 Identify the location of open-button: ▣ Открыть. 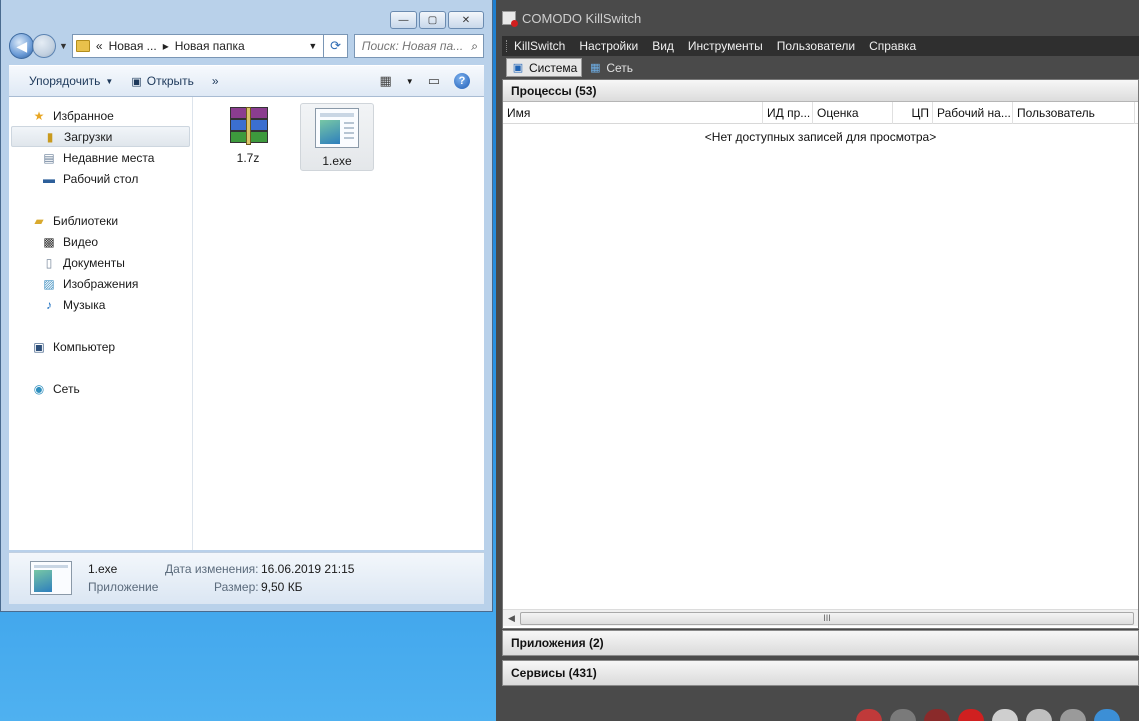
(162, 81).